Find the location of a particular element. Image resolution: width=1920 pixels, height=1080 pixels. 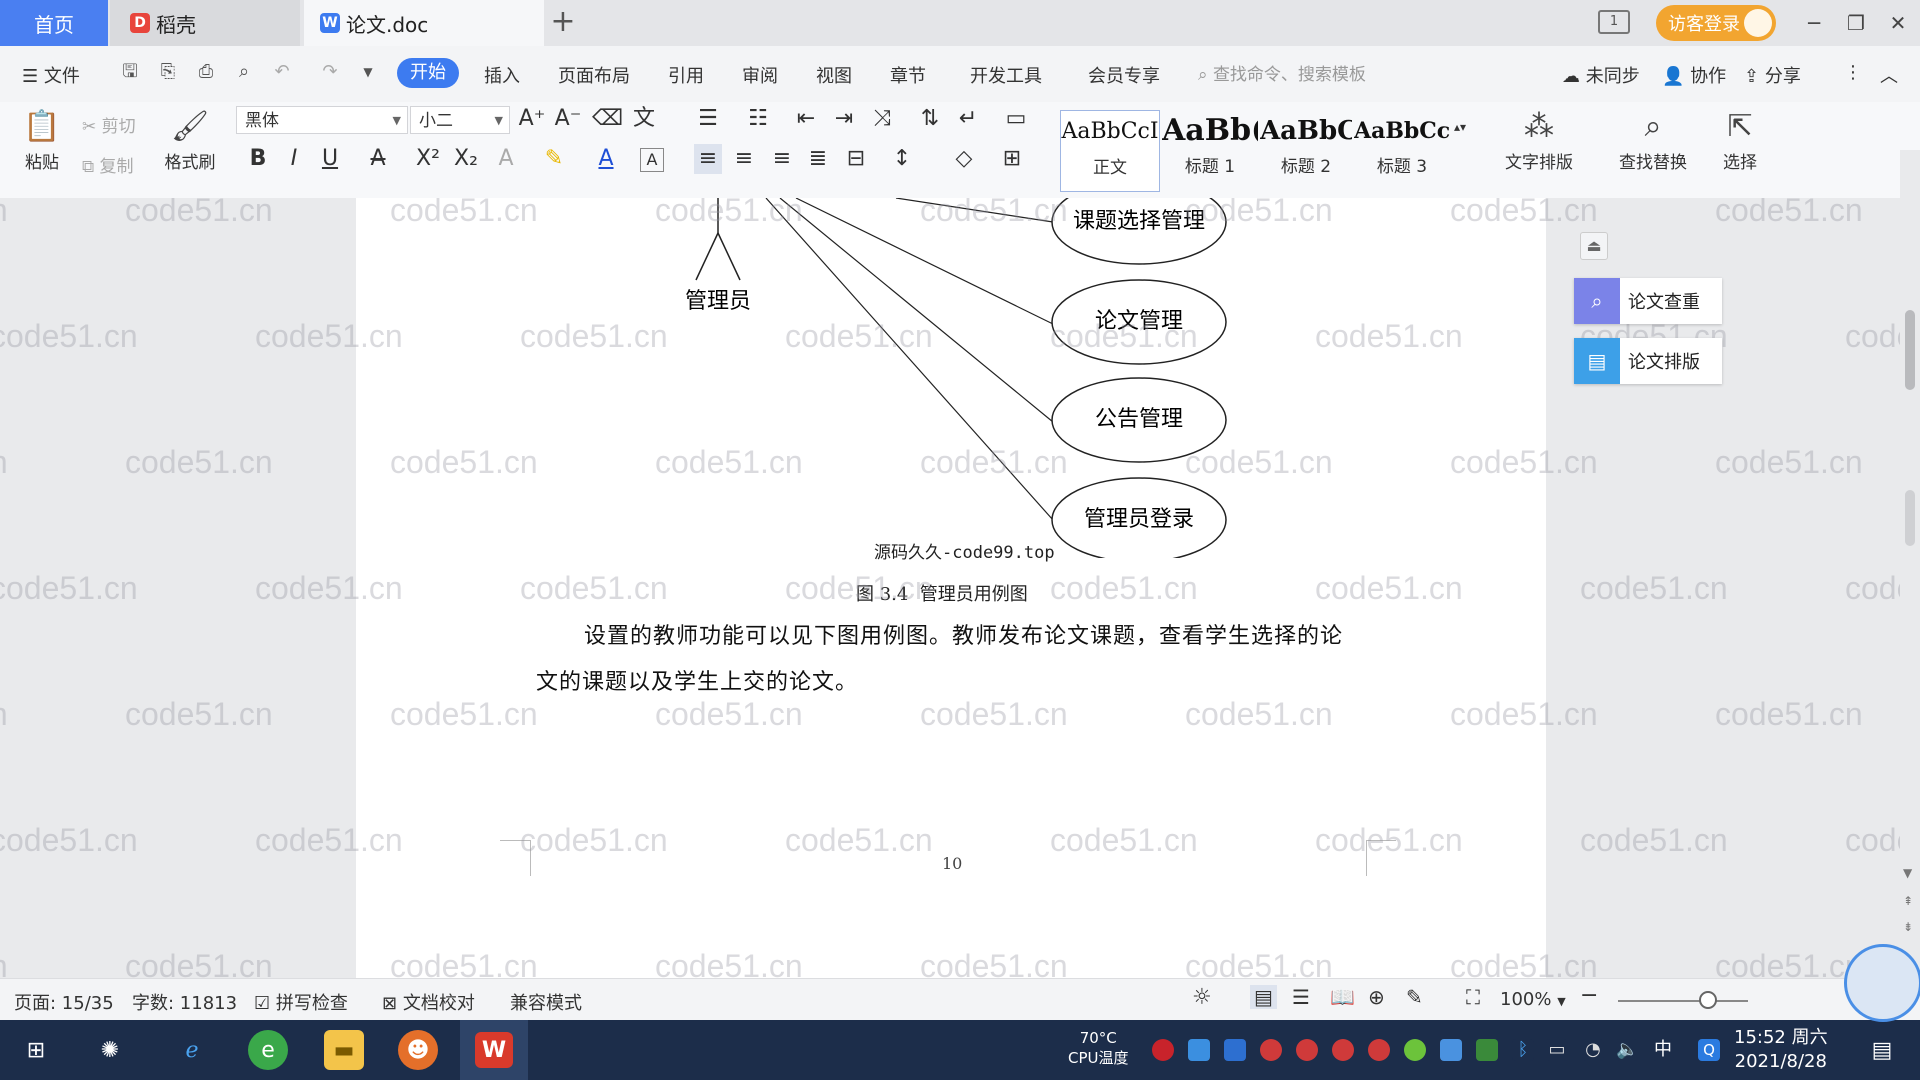

web-view-icon: ⊕ is located at coordinates (1376, 997).